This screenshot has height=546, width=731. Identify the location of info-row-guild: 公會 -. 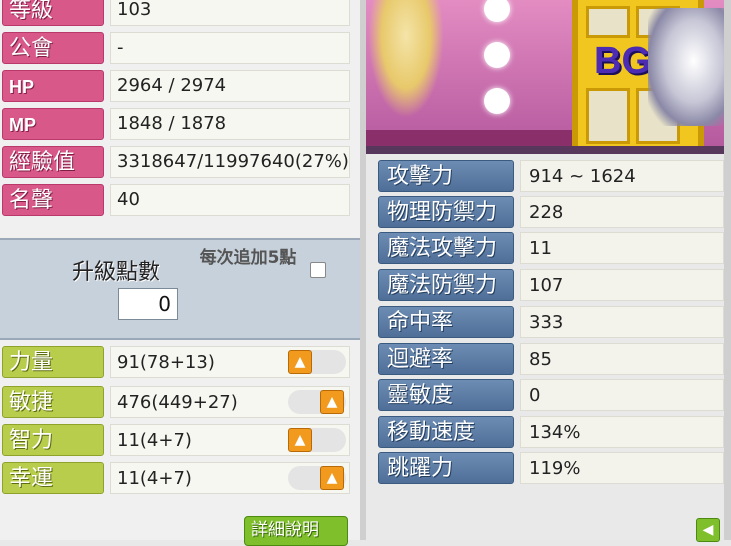
(176, 49).